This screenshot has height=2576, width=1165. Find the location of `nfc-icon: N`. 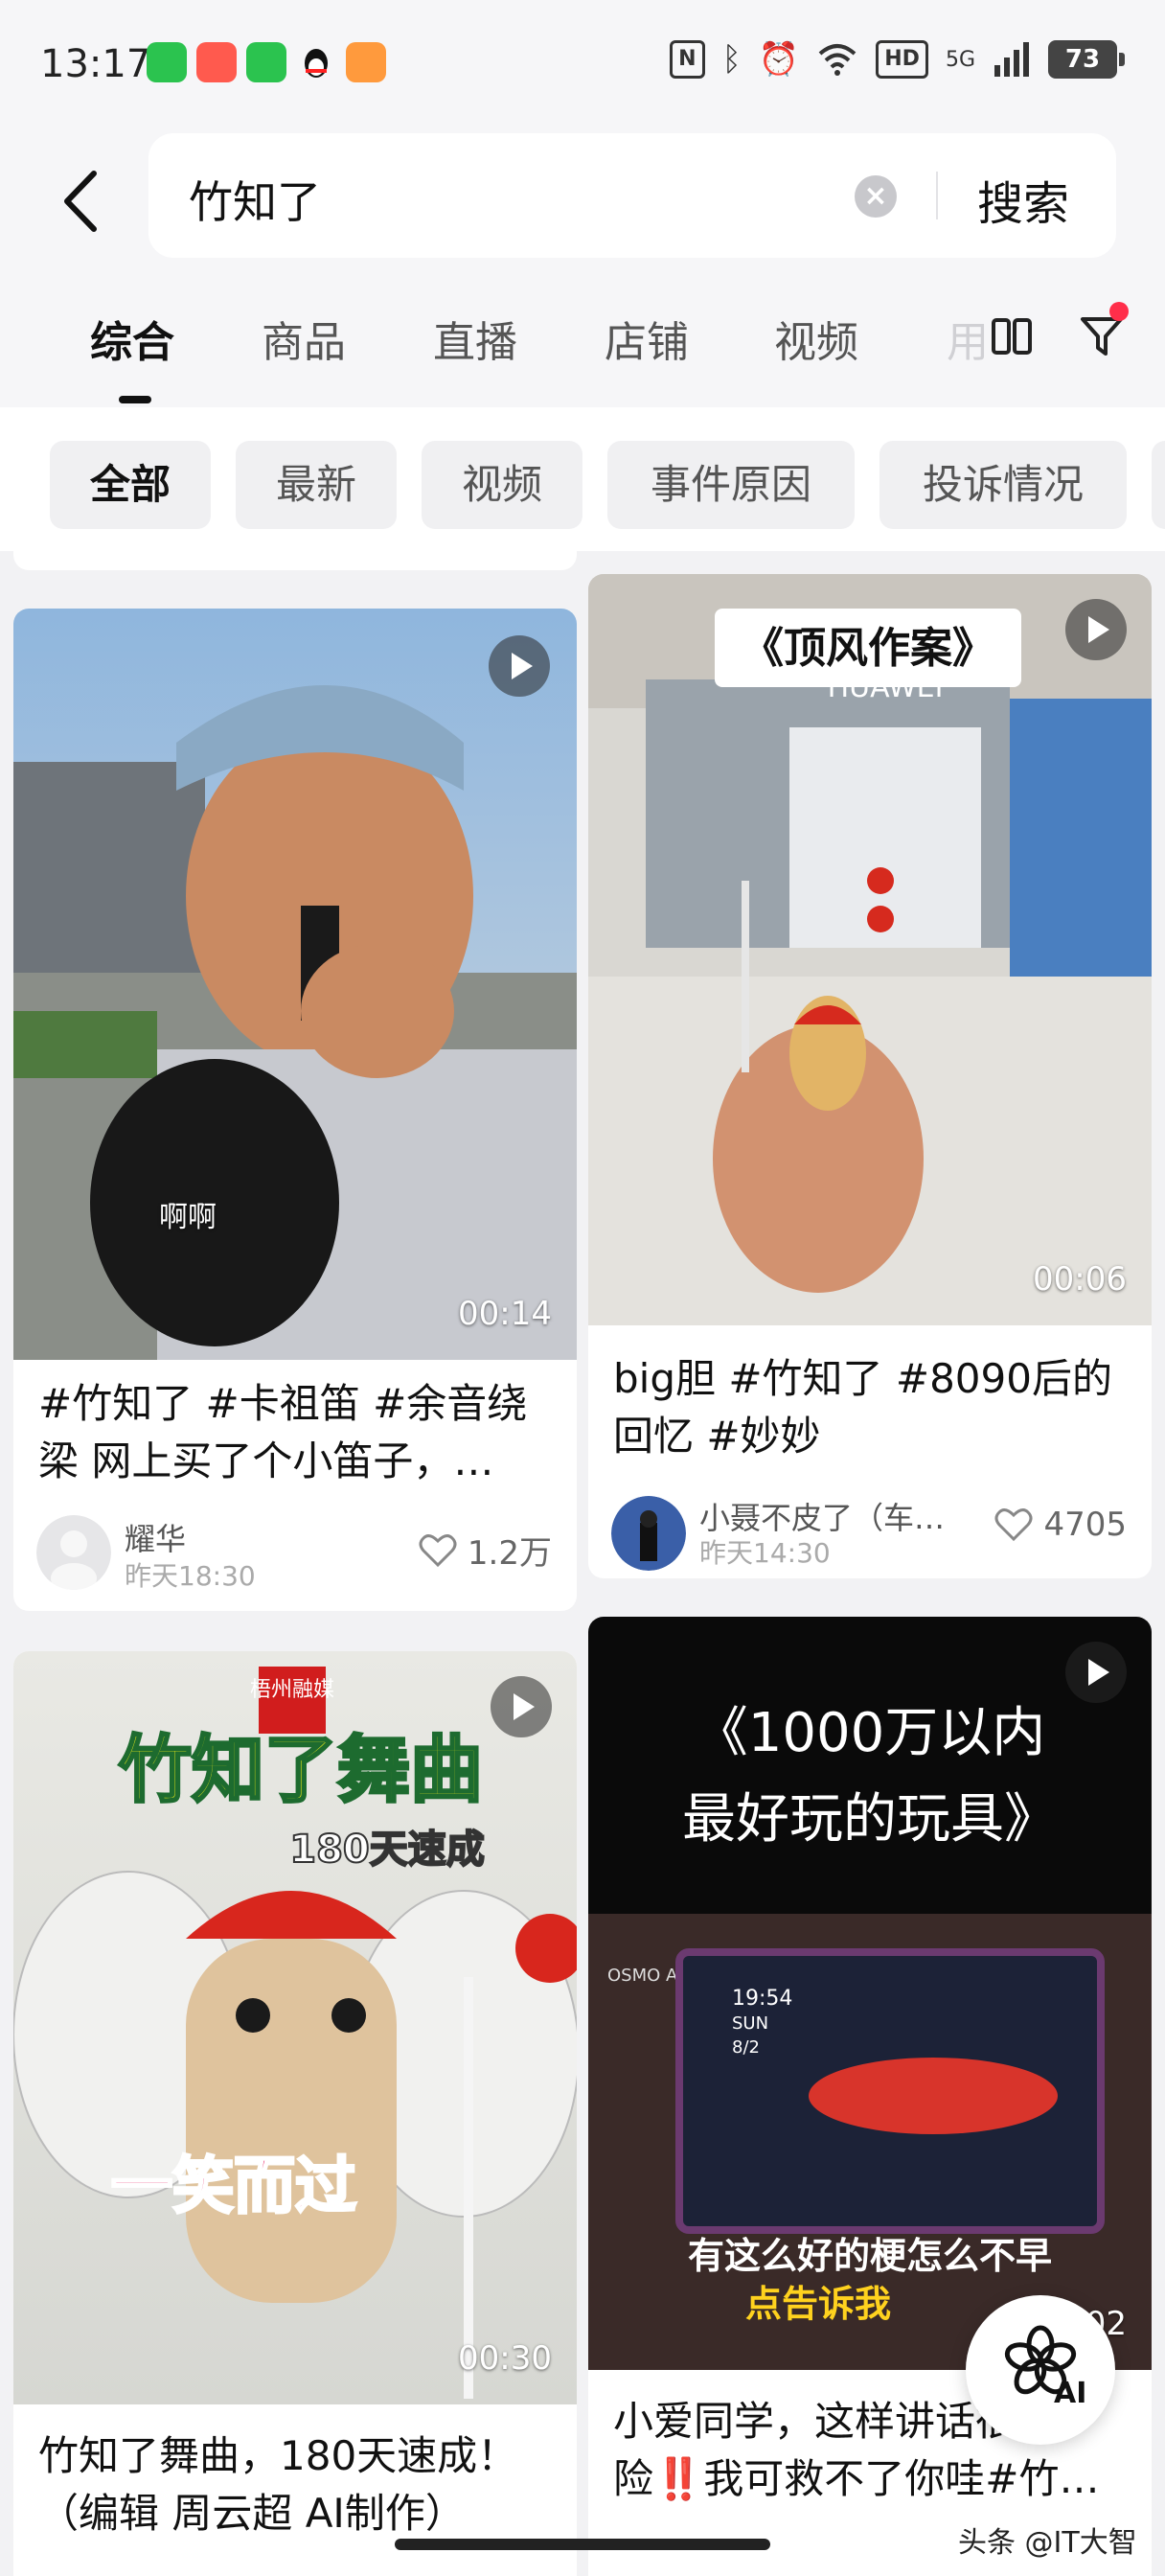

nfc-icon: N is located at coordinates (687, 59).